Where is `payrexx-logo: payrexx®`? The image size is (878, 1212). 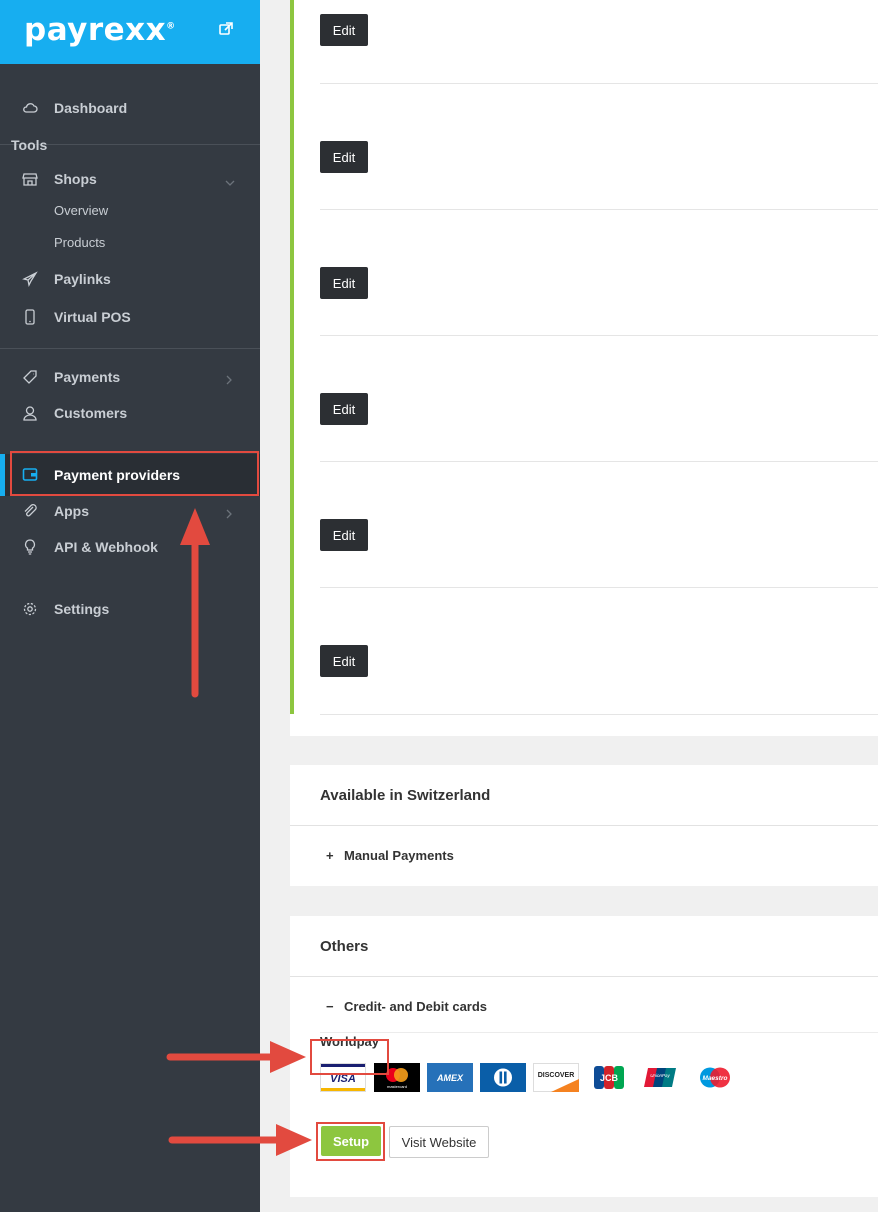 payrexx-logo: payrexx® is located at coordinates (100, 30).